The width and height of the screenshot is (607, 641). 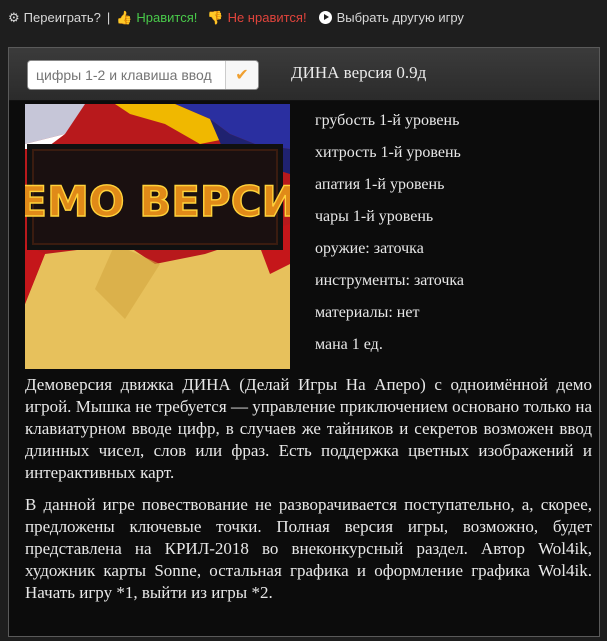 What do you see at coordinates (325, 17) in the screenshot?
I see `play-icon` at bounding box center [325, 17].